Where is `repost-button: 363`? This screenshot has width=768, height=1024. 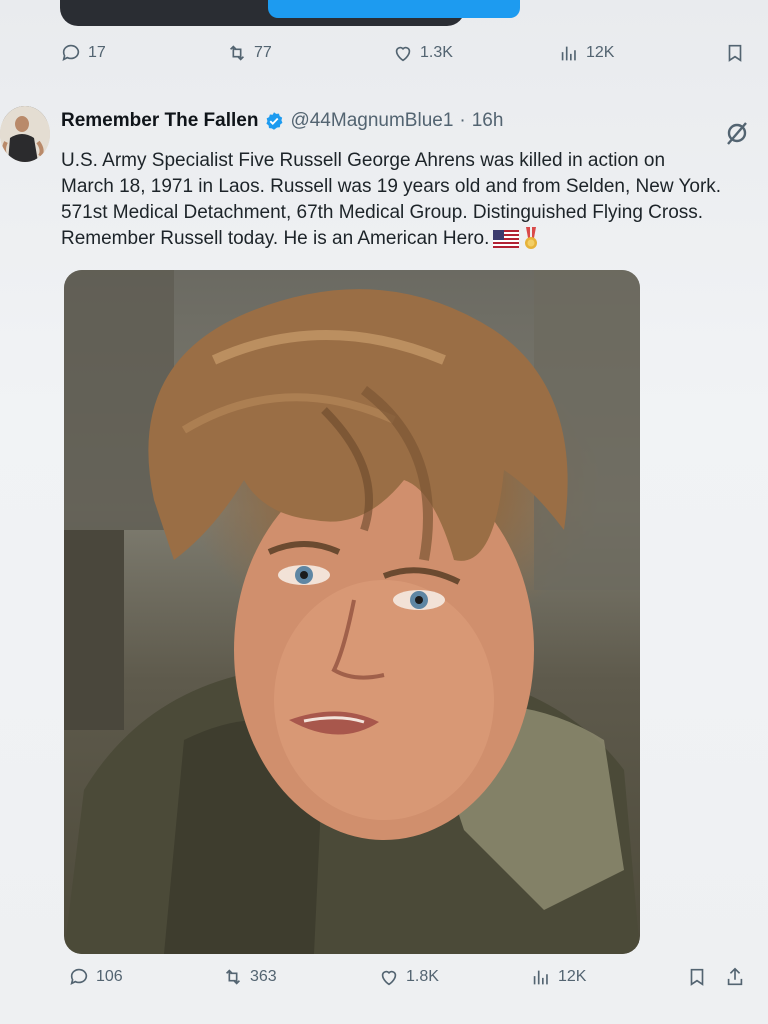 repost-button: 363 is located at coordinates (249, 977).